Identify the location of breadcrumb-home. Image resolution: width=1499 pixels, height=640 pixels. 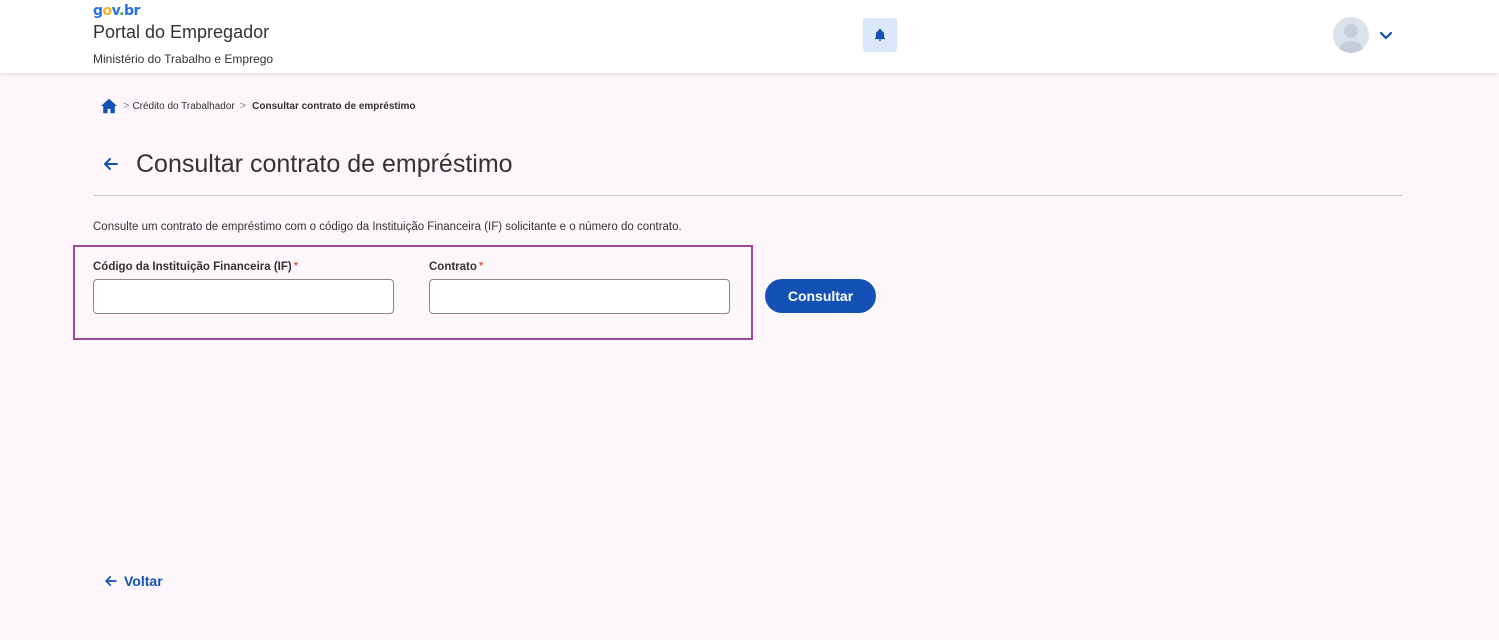
(109, 106).